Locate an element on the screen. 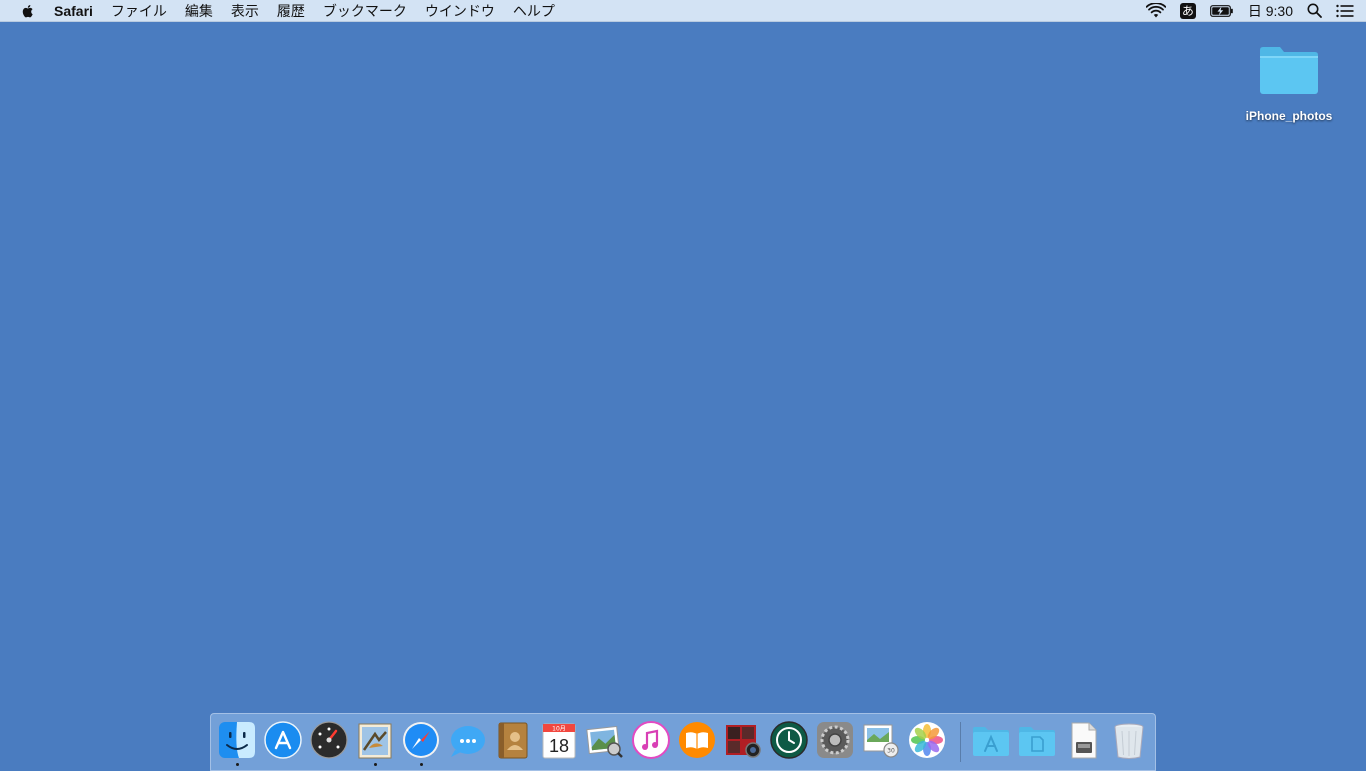  running-indicator-finder is located at coordinates (237, 764).